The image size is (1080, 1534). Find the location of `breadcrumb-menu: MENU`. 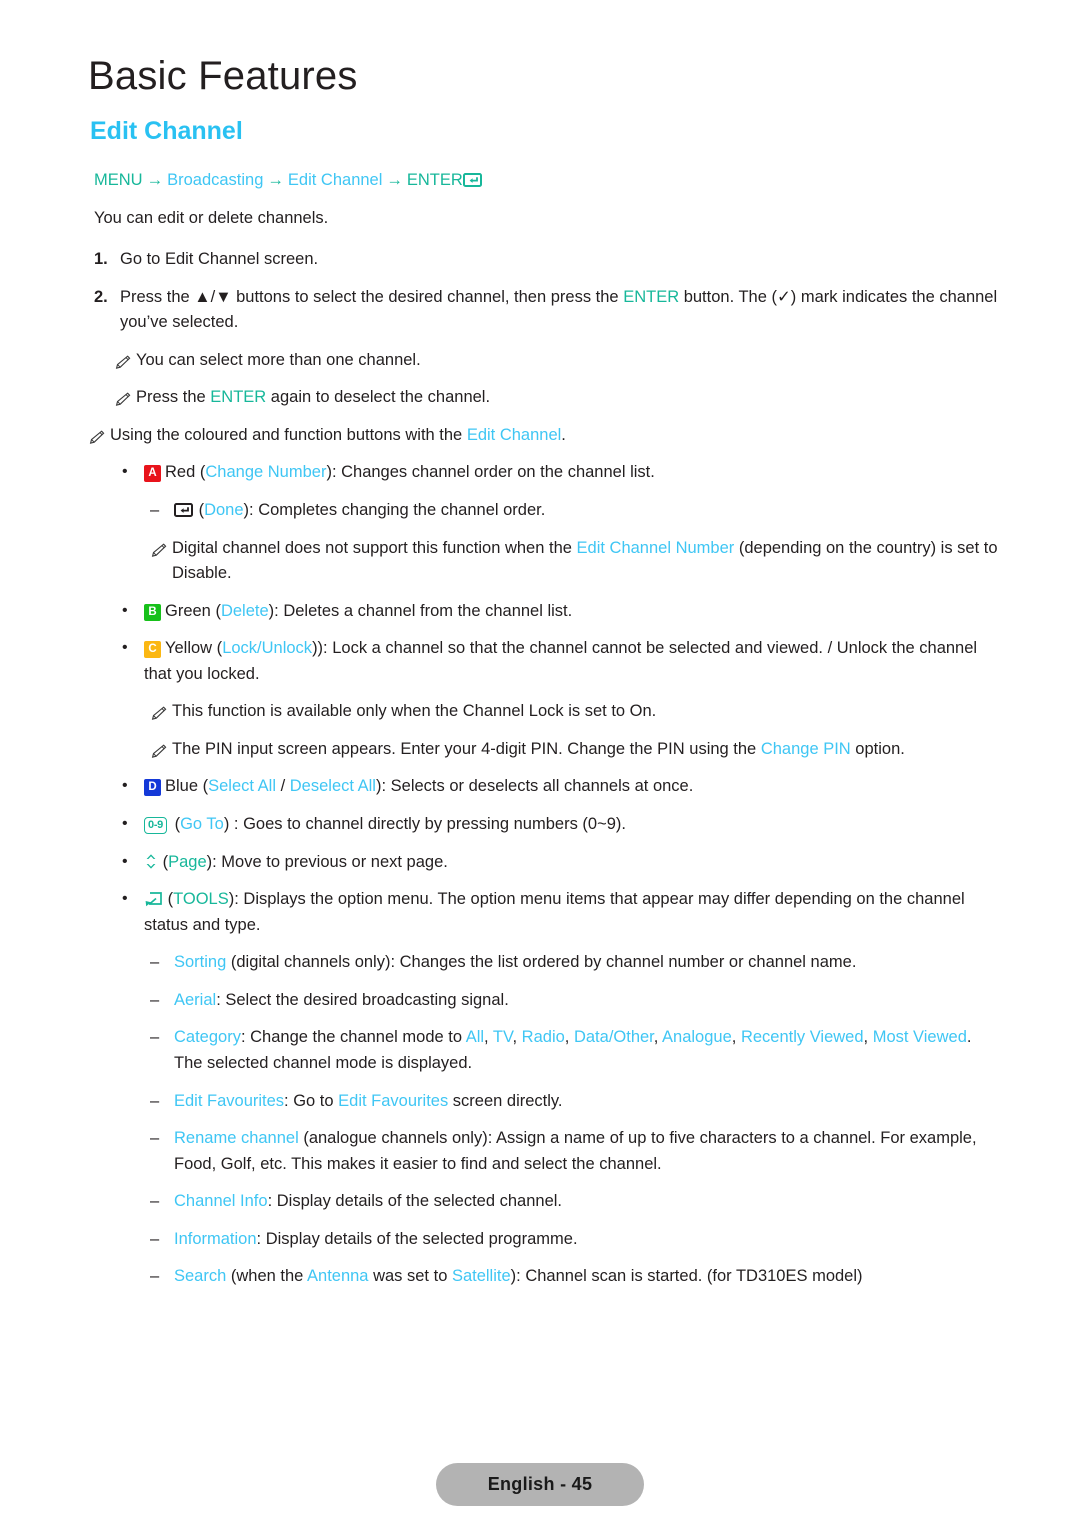

breadcrumb-menu: MENU is located at coordinates (118, 179).